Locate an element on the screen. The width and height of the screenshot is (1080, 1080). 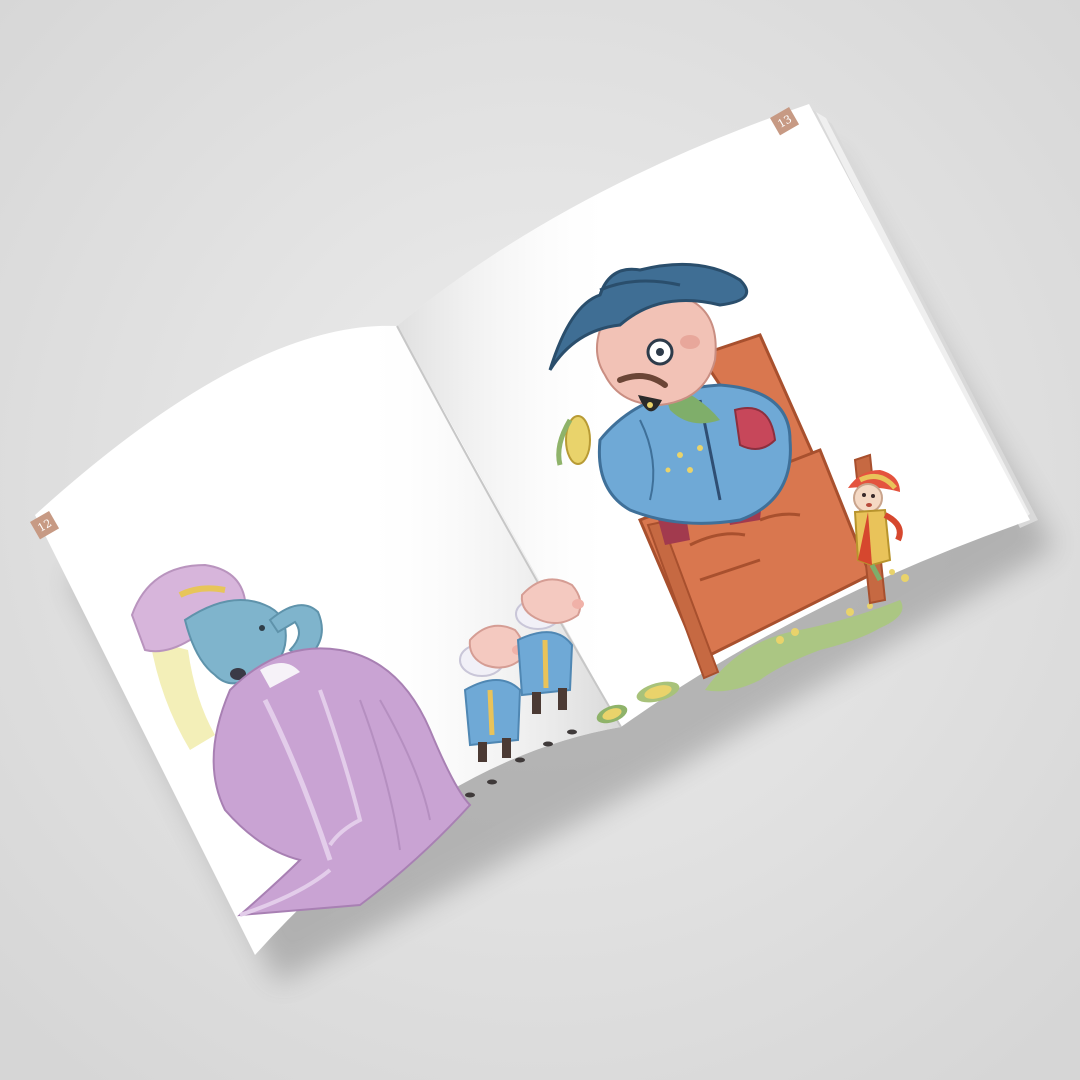
pig-eye is located at coordinates (660, 352).